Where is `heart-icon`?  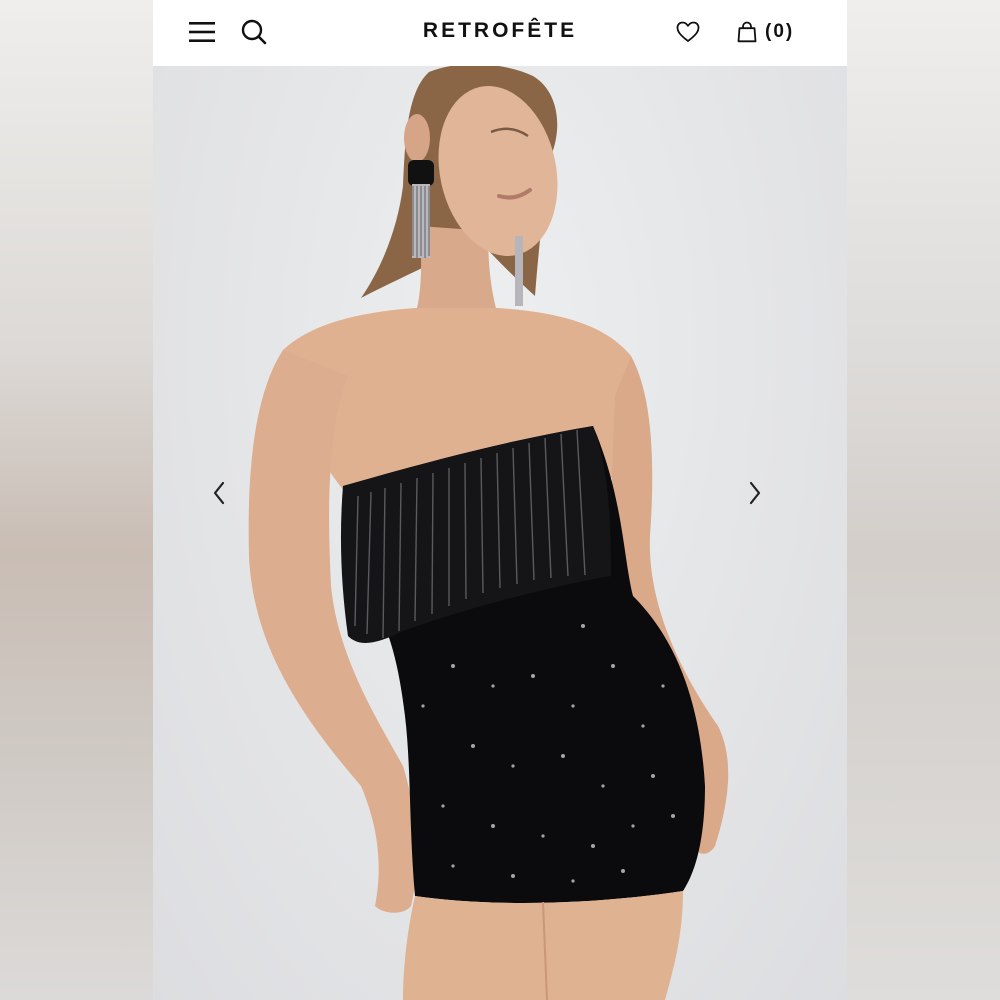
heart-icon is located at coordinates (688, 31).